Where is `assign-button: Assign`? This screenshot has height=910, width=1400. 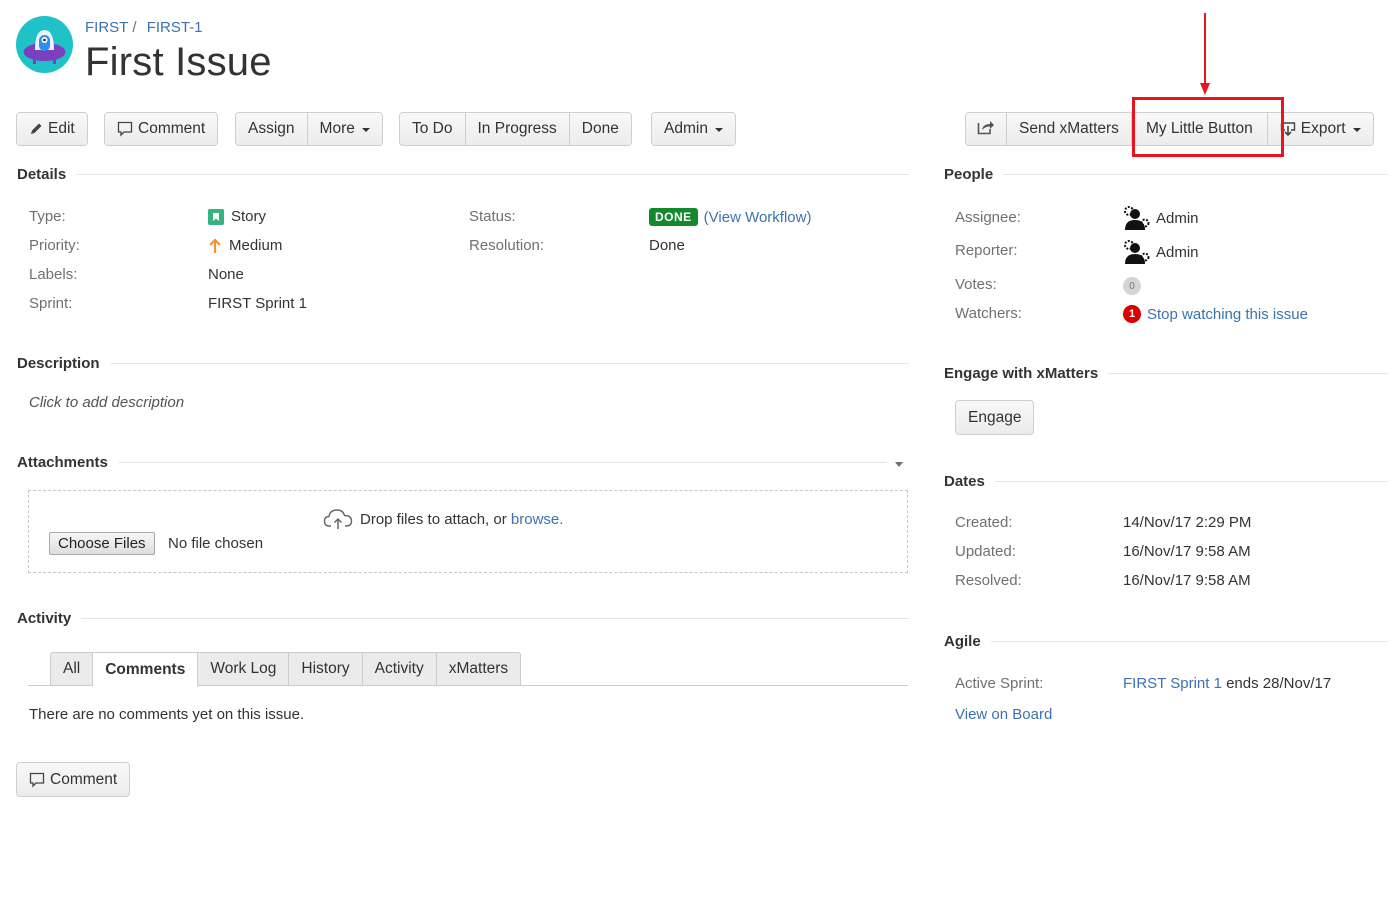
assign-button: Assign is located at coordinates (272, 129).